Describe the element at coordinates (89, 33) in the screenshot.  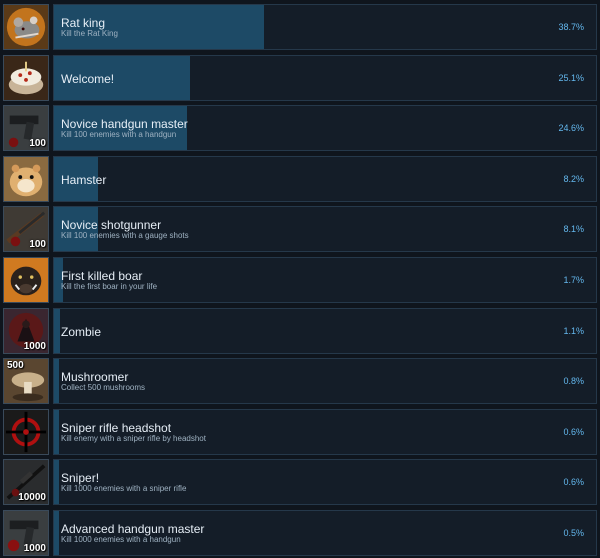
I see `achievement-description: Kill the Rat King` at that location.